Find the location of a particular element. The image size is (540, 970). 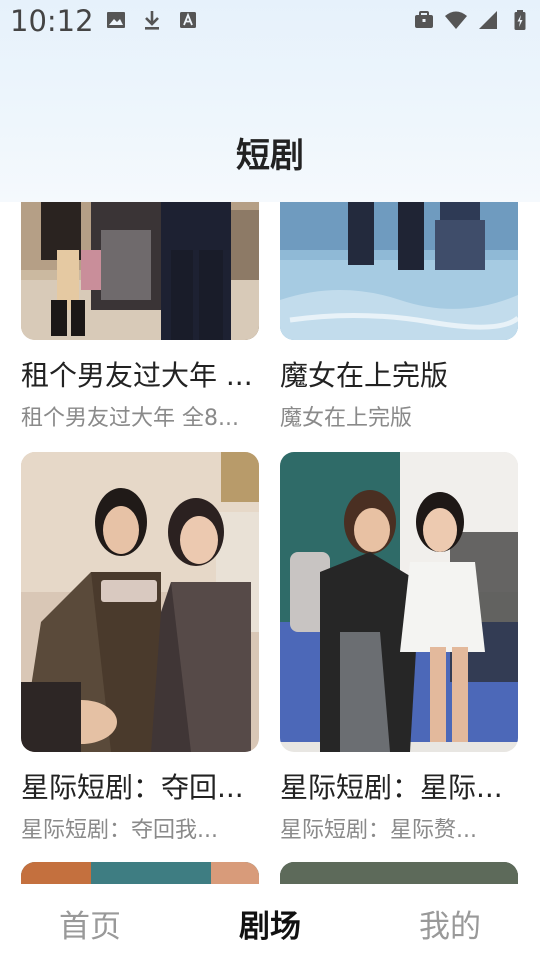

signal-icon is located at coordinates (488, 20).